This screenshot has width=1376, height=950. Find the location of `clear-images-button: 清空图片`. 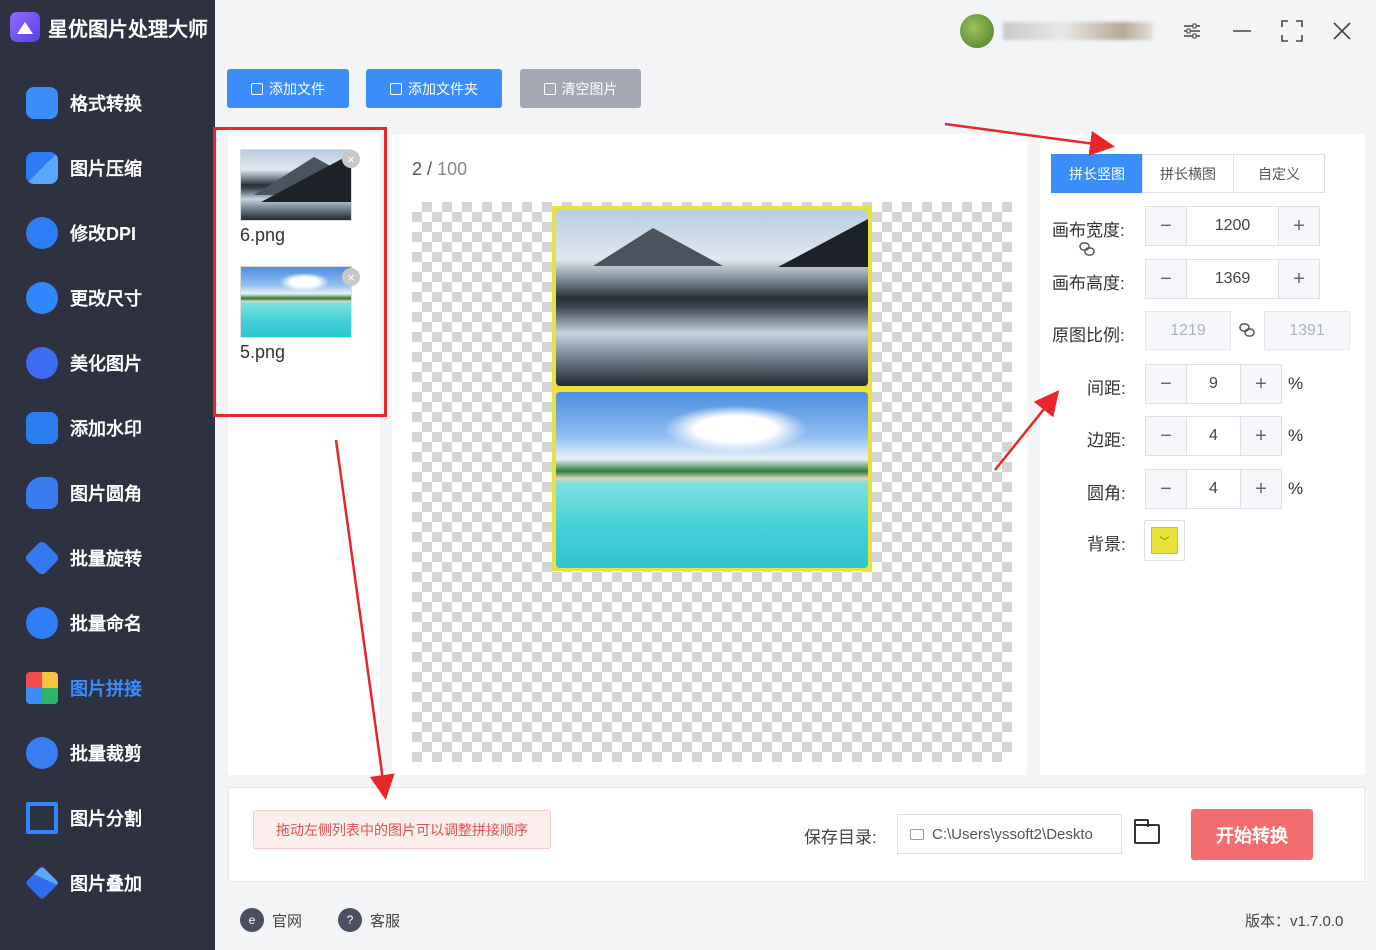

clear-images-button: 清空图片 is located at coordinates (580, 88).